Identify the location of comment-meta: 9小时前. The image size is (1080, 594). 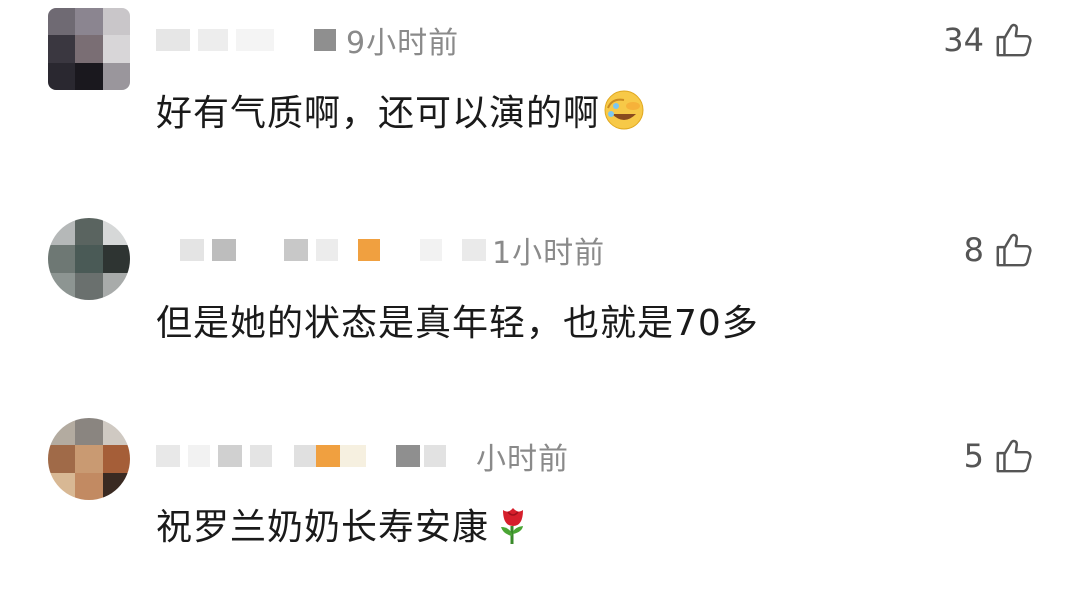
(308, 40).